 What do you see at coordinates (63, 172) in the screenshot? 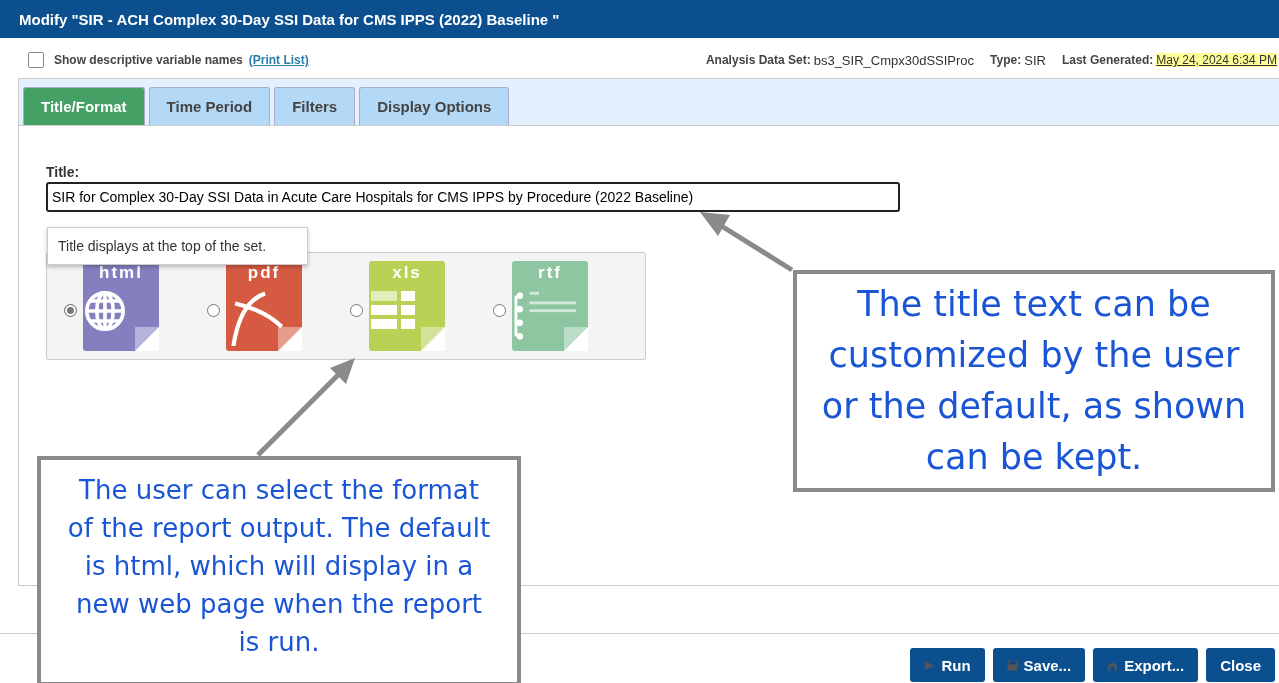
I see `title-label: Title:` at bounding box center [63, 172].